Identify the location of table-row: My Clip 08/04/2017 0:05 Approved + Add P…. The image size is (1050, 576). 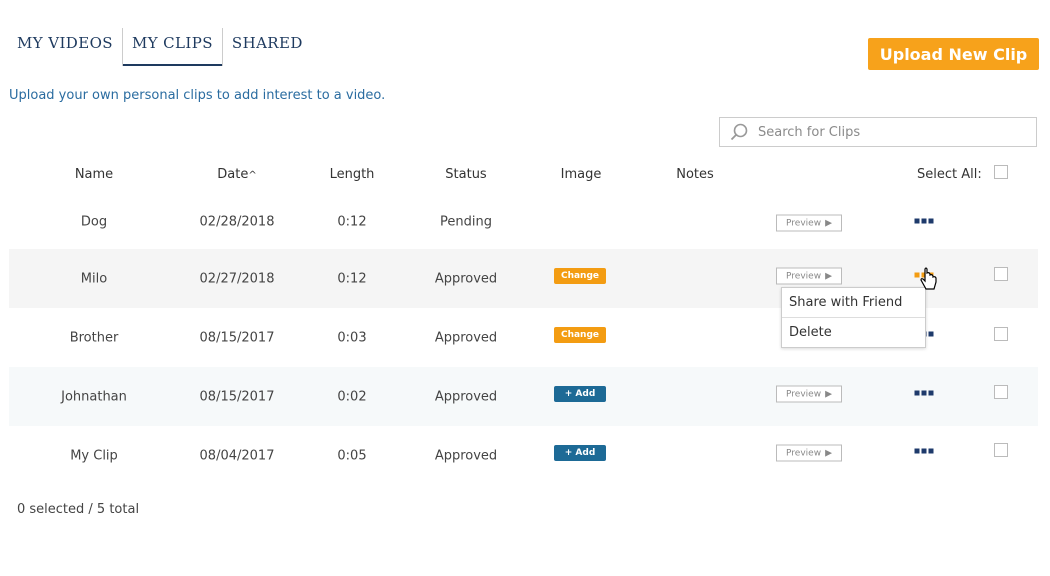
(523, 455).